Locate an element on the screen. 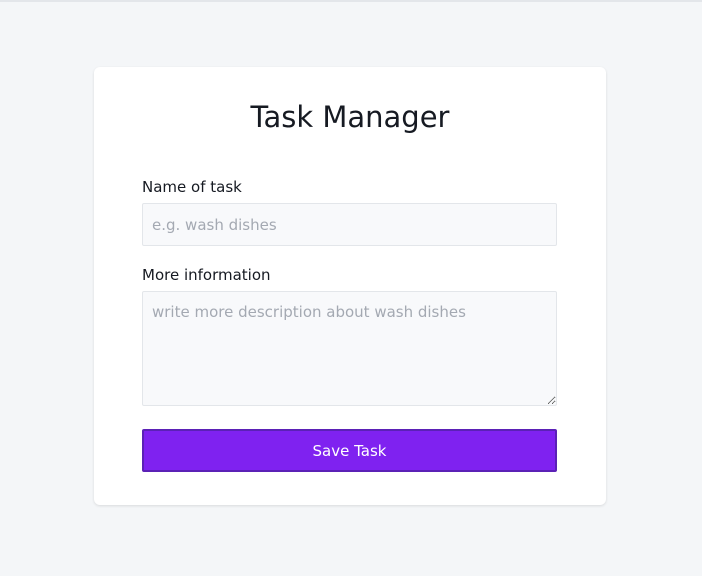  save-task-button: Save Task is located at coordinates (349, 450).